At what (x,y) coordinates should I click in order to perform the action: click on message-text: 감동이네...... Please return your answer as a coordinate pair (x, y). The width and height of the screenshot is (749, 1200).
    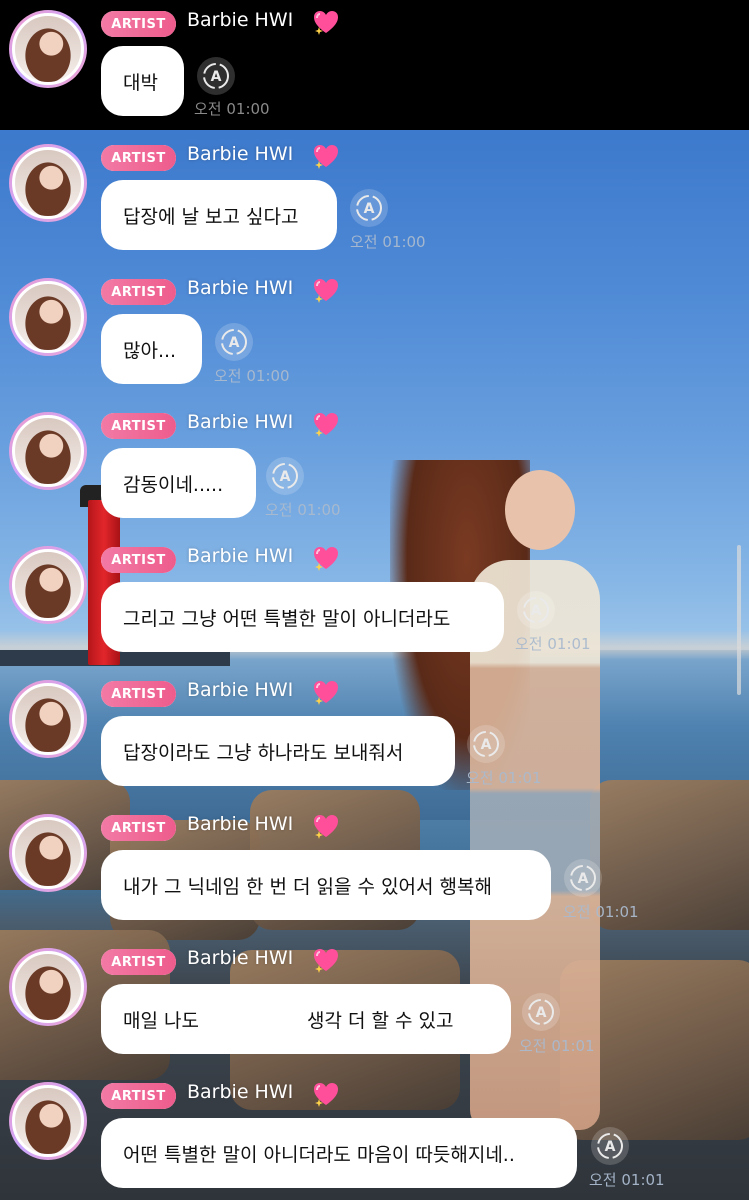
    Looking at the image, I should click on (173, 484).